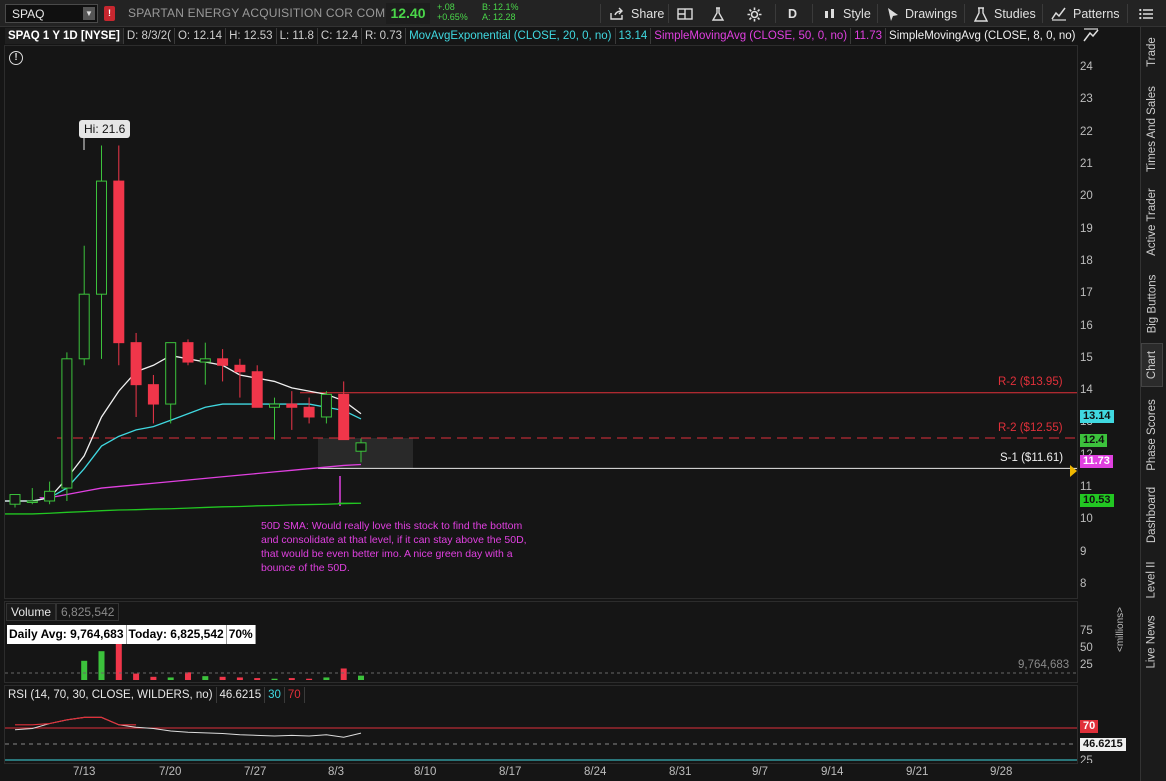  I want to click on r2-low-label: R-2 ($12.55), so click(1030, 428).